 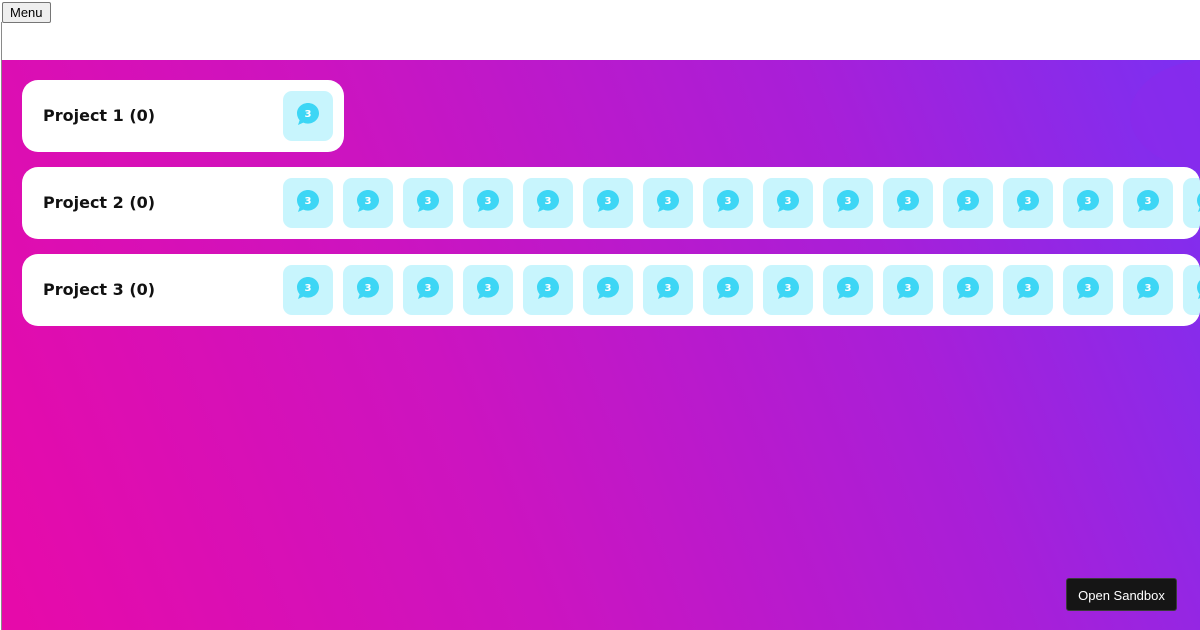 What do you see at coordinates (99, 115) in the screenshot?
I see `project-title: Project 1 (0)` at bounding box center [99, 115].